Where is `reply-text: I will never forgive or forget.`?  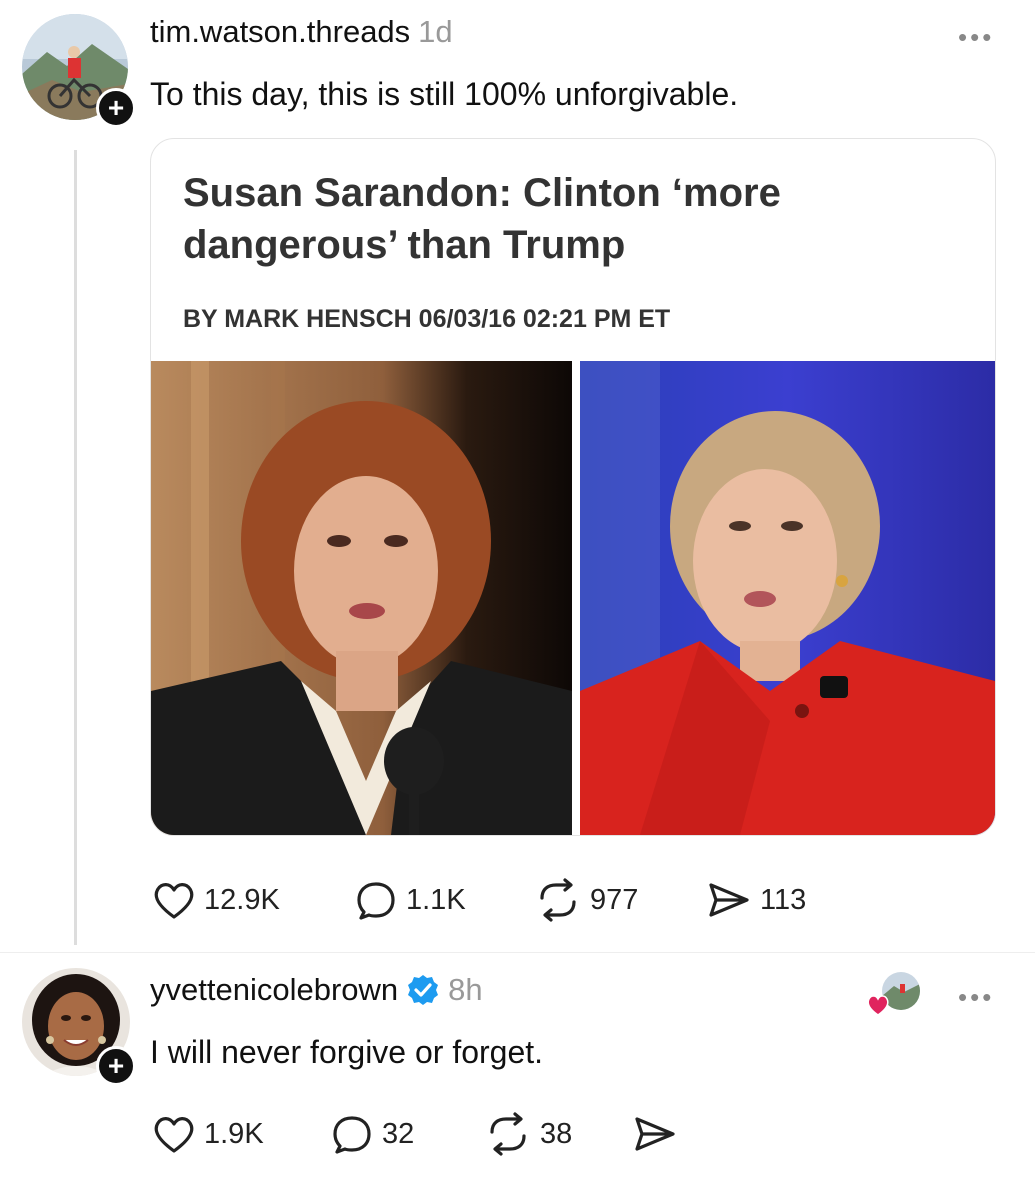 reply-text: I will never forgive or forget. is located at coordinates (347, 1052).